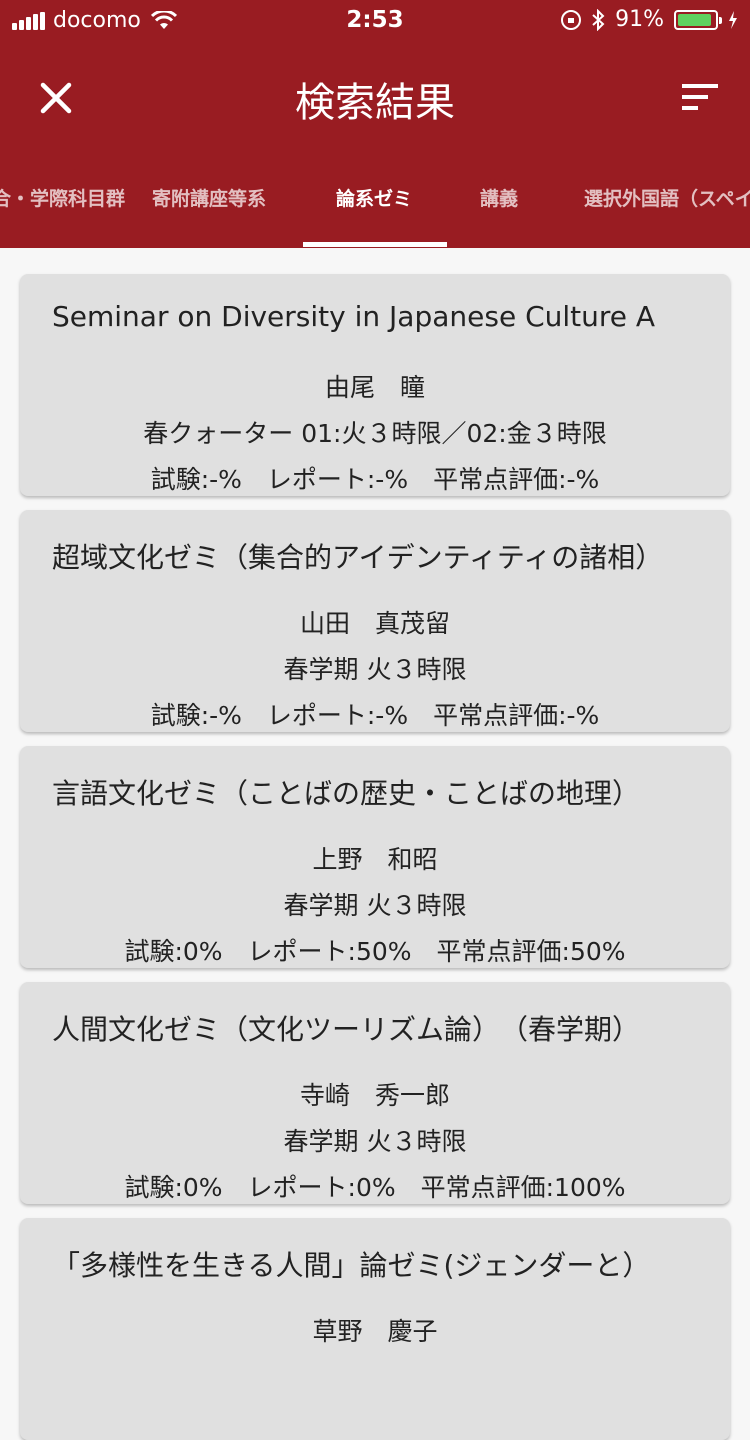  I want to click on category-tabs: 合・学際科目群 寄附講座等系 論系ゼミ 講義 選択外国語（スペイ, so click(375, 204).